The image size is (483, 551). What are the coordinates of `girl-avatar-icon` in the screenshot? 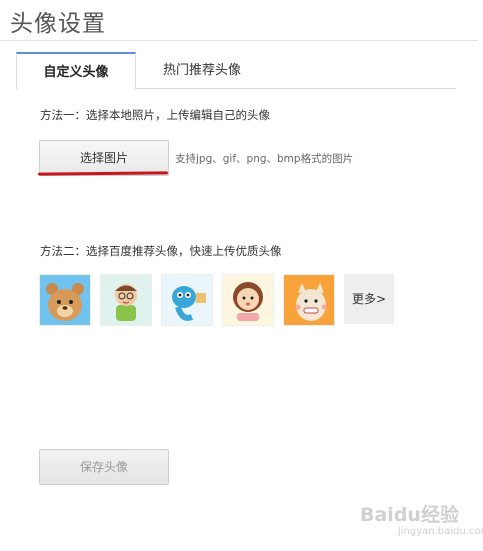 It's located at (248, 300).